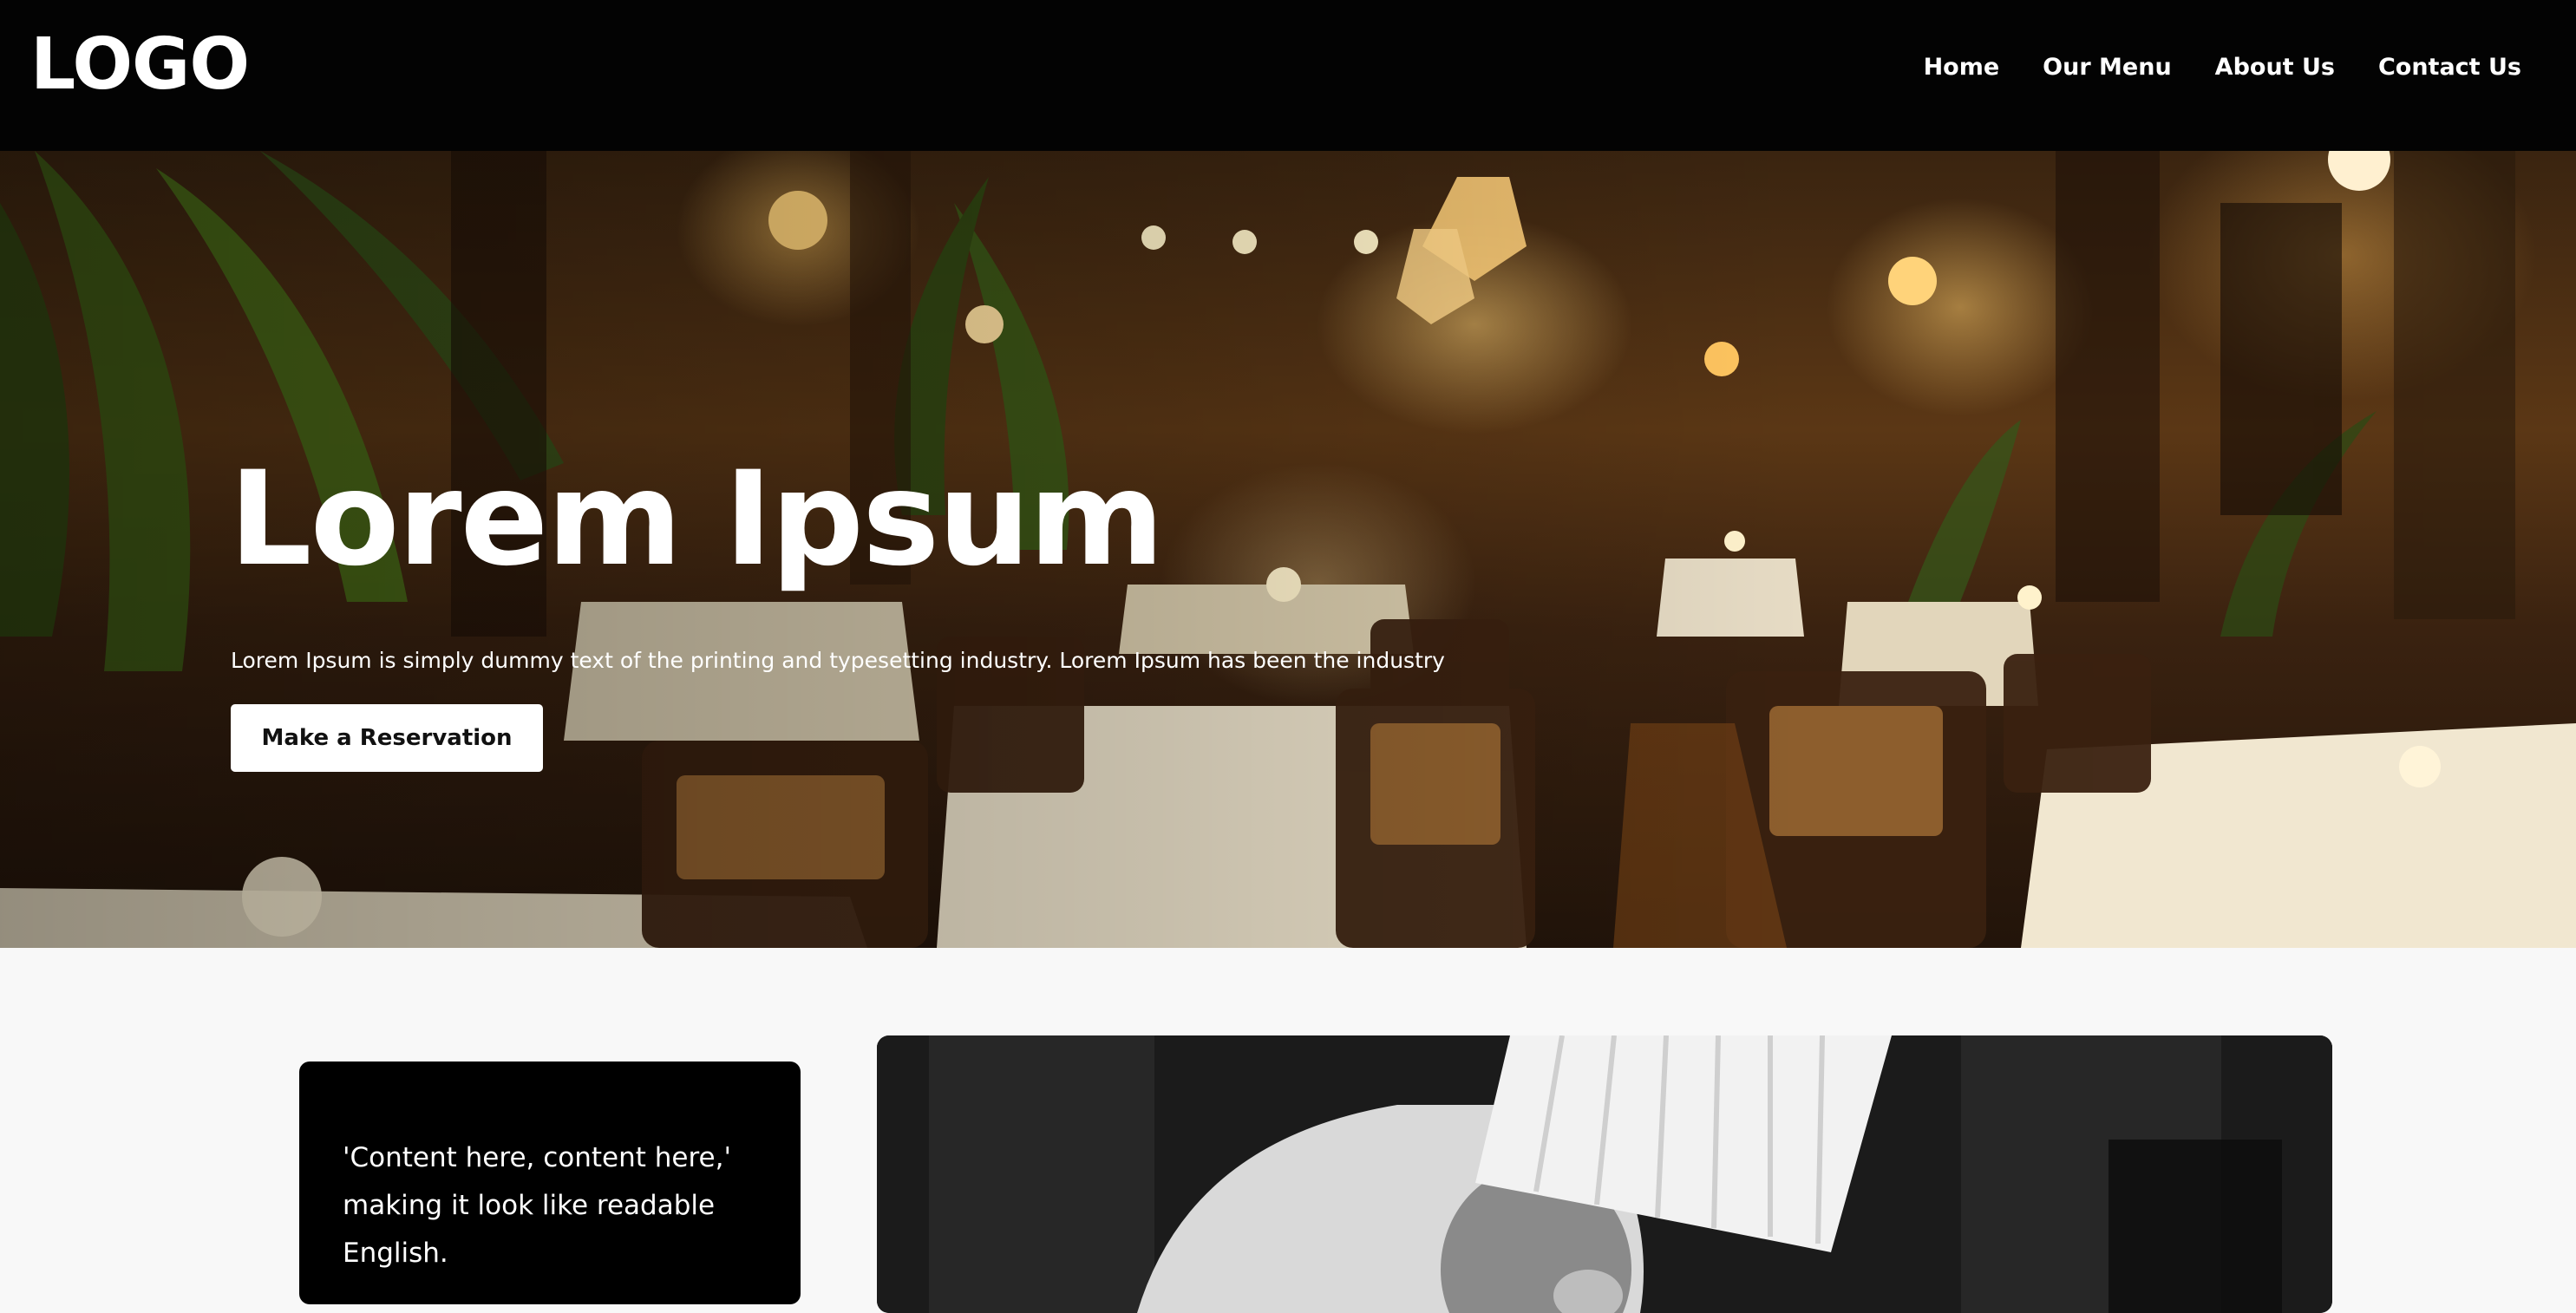 This screenshot has width=2576, height=1313. Describe the element at coordinates (1288, 75) in the screenshot. I see `top-navbar: LOGO Home Our Menu About Us Contact Us` at that location.